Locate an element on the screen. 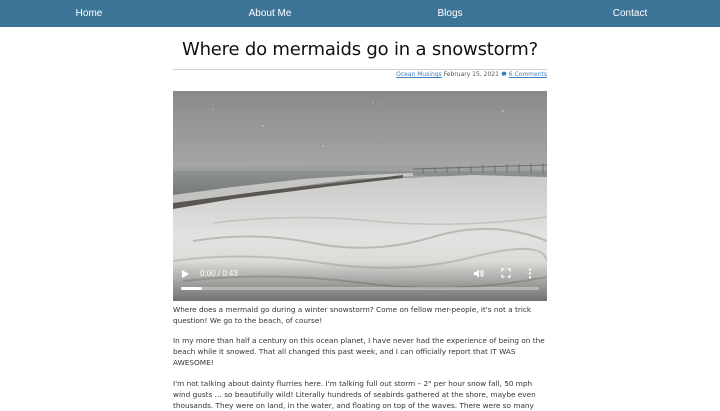 The width and height of the screenshot is (720, 411). volume-icon is located at coordinates (478, 273).